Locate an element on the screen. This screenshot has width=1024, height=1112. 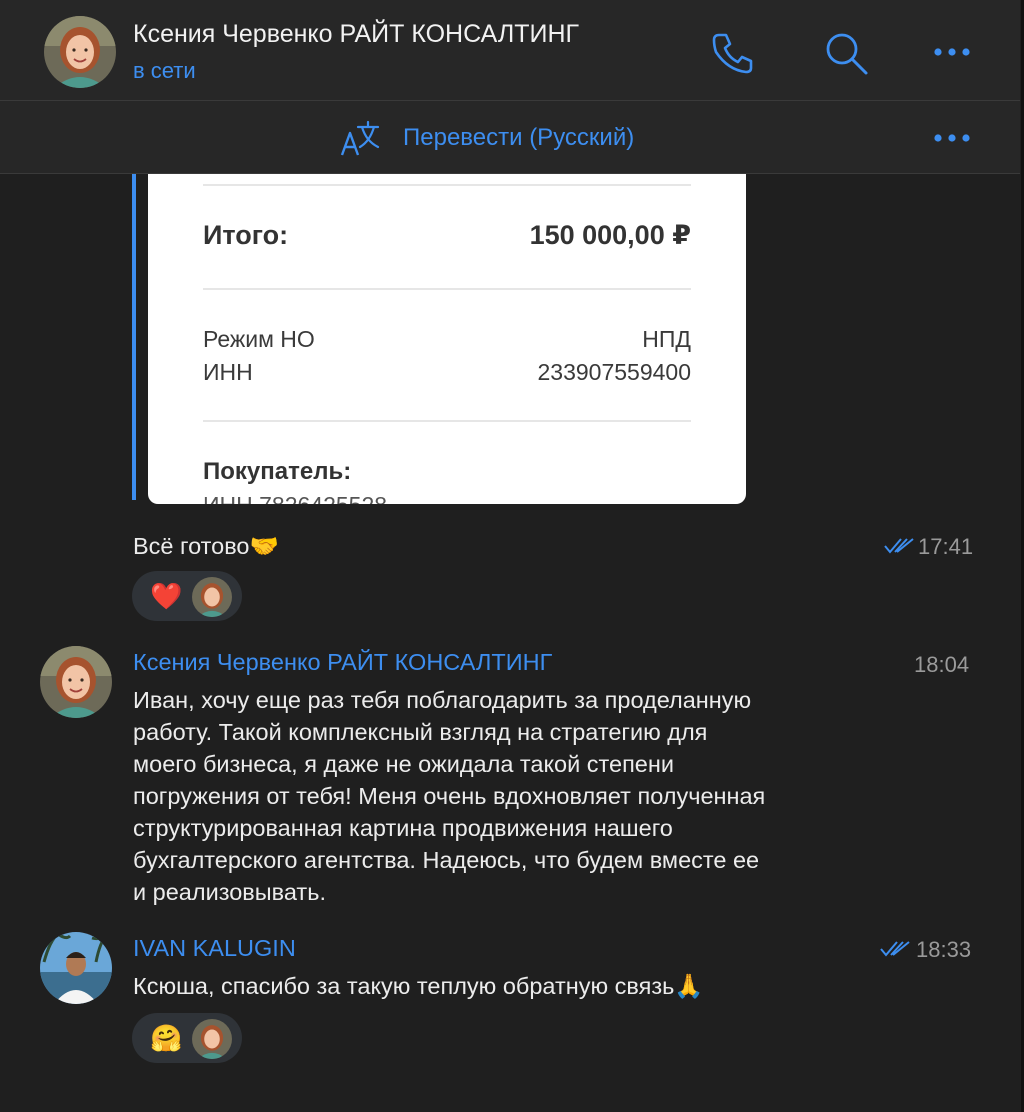
contact-status: в сети is located at coordinates (164, 70).